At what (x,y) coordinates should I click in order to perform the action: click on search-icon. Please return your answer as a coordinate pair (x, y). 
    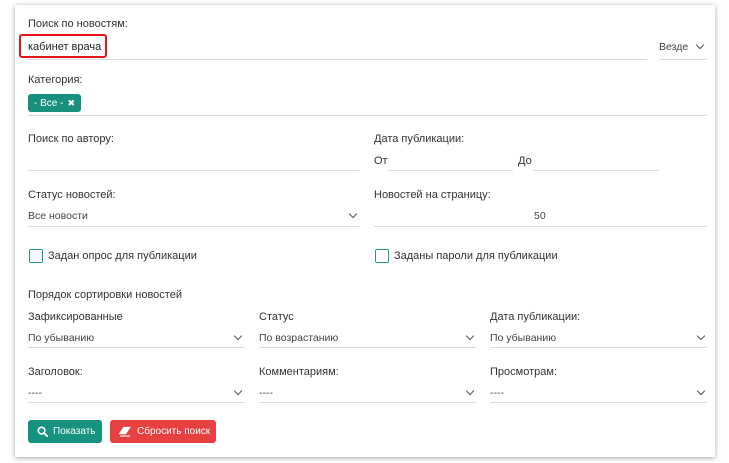
    Looking at the image, I should click on (42, 431).